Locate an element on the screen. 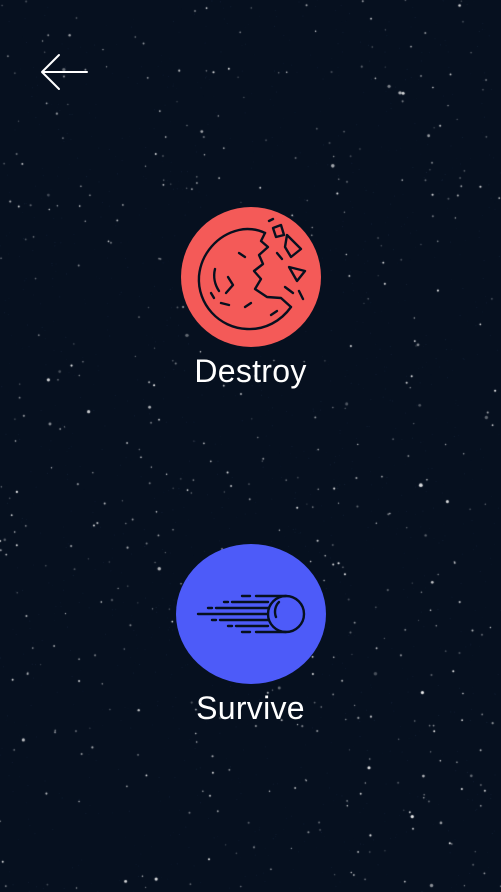 This screenshot has height=892, width=501. cracked-planet-icon is located at coordinates (251, 274).